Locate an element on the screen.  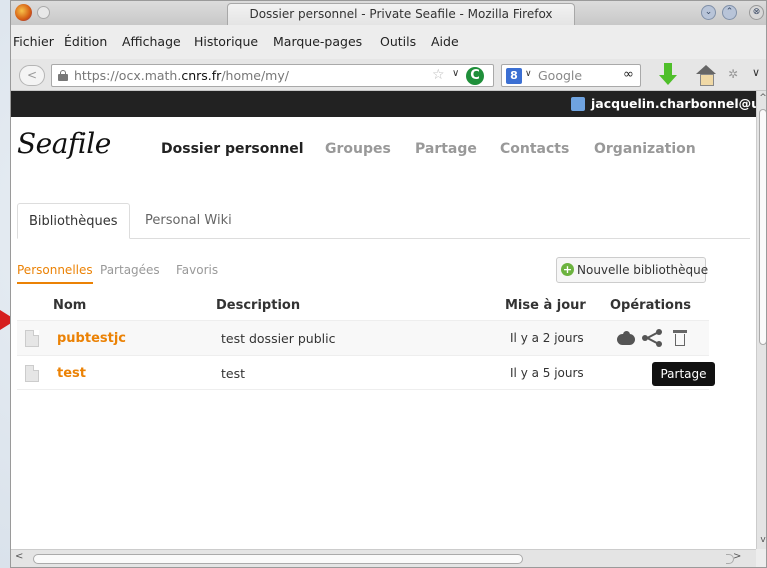
seafile-logo: Seafile is located at coordinates (64, 143).